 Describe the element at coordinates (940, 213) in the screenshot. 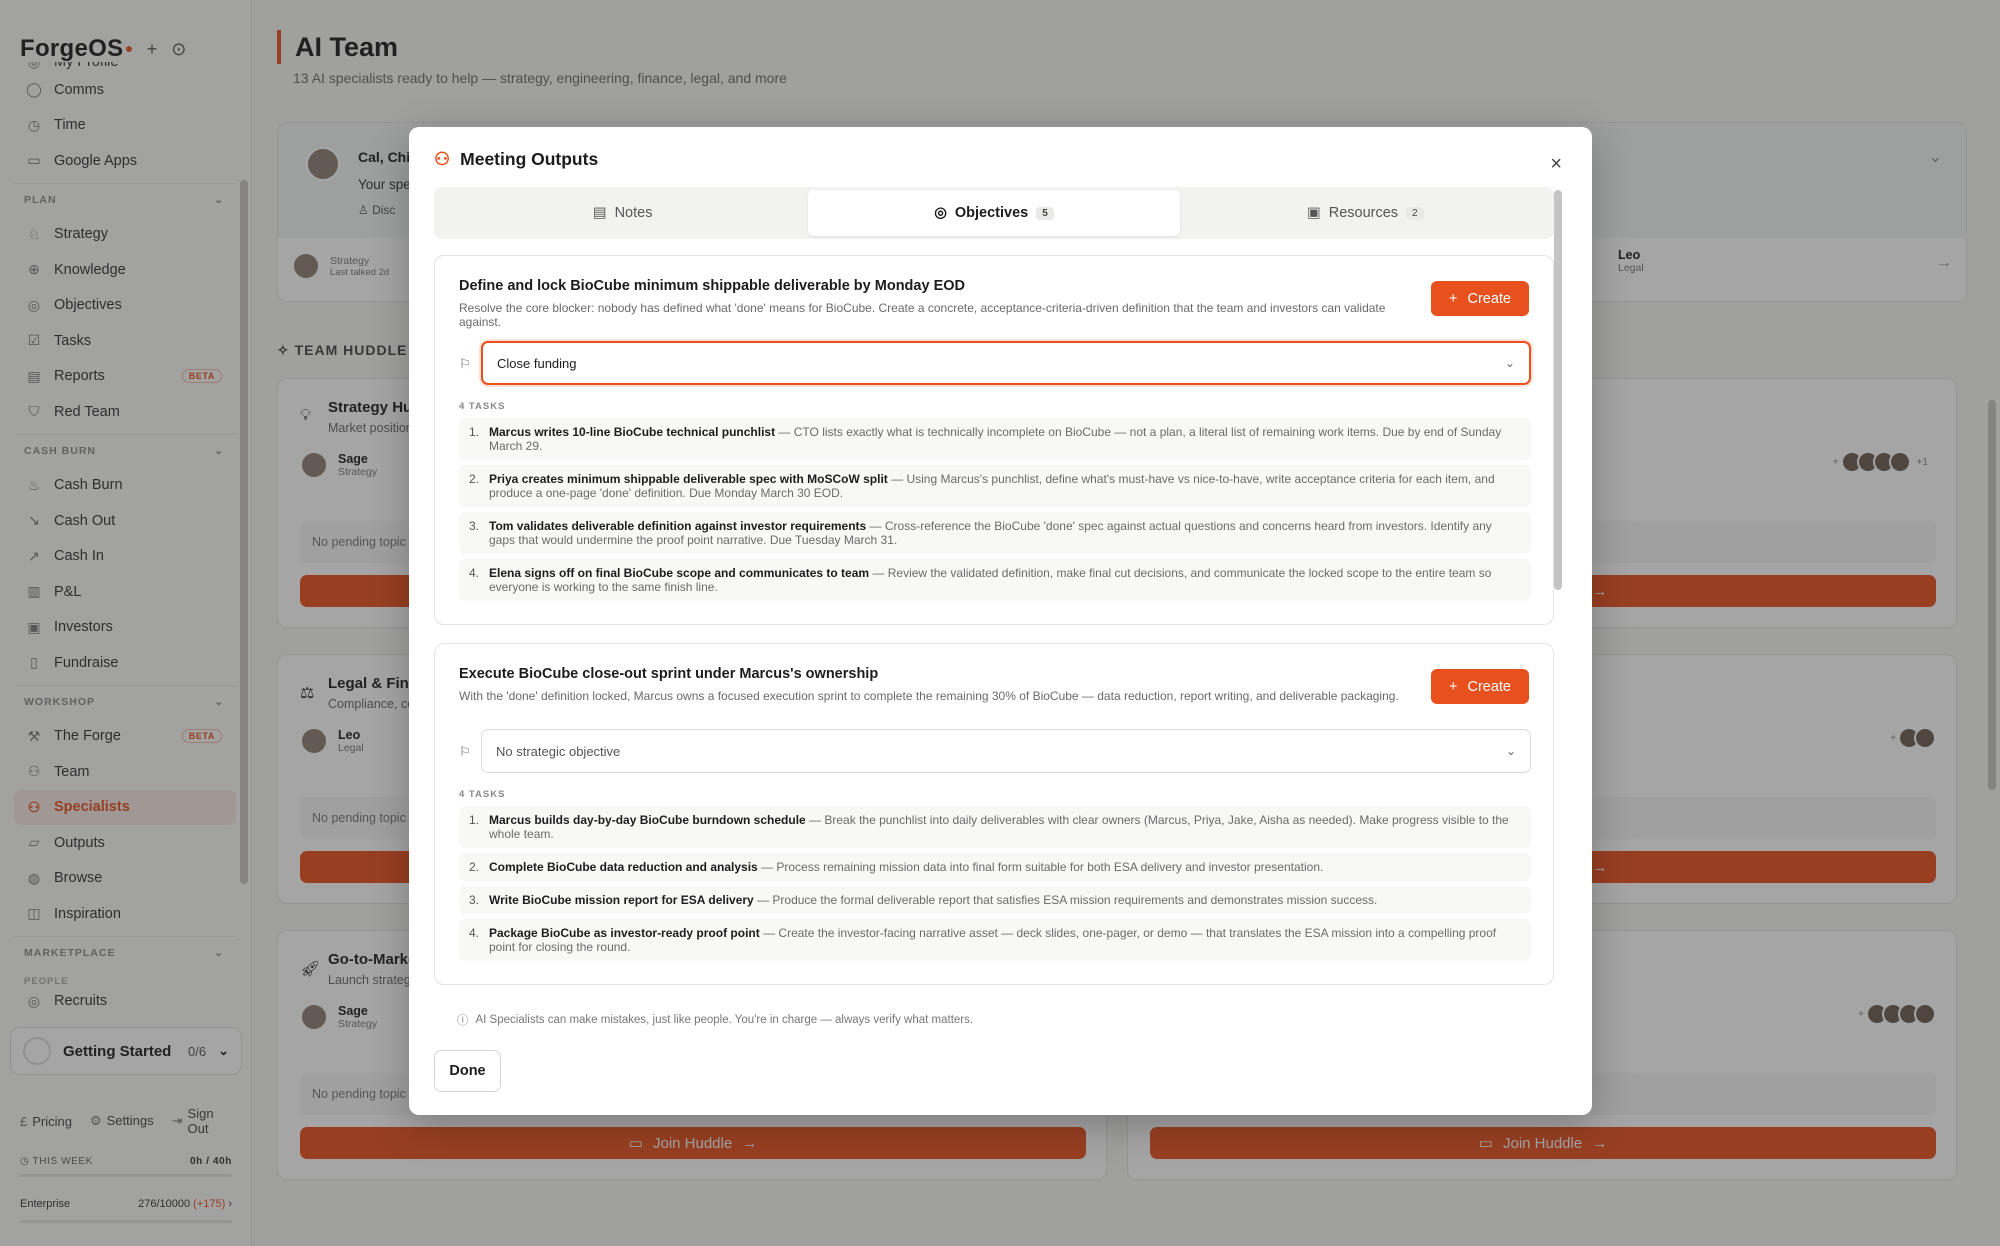

I see `target-icon: ◎` at that location.